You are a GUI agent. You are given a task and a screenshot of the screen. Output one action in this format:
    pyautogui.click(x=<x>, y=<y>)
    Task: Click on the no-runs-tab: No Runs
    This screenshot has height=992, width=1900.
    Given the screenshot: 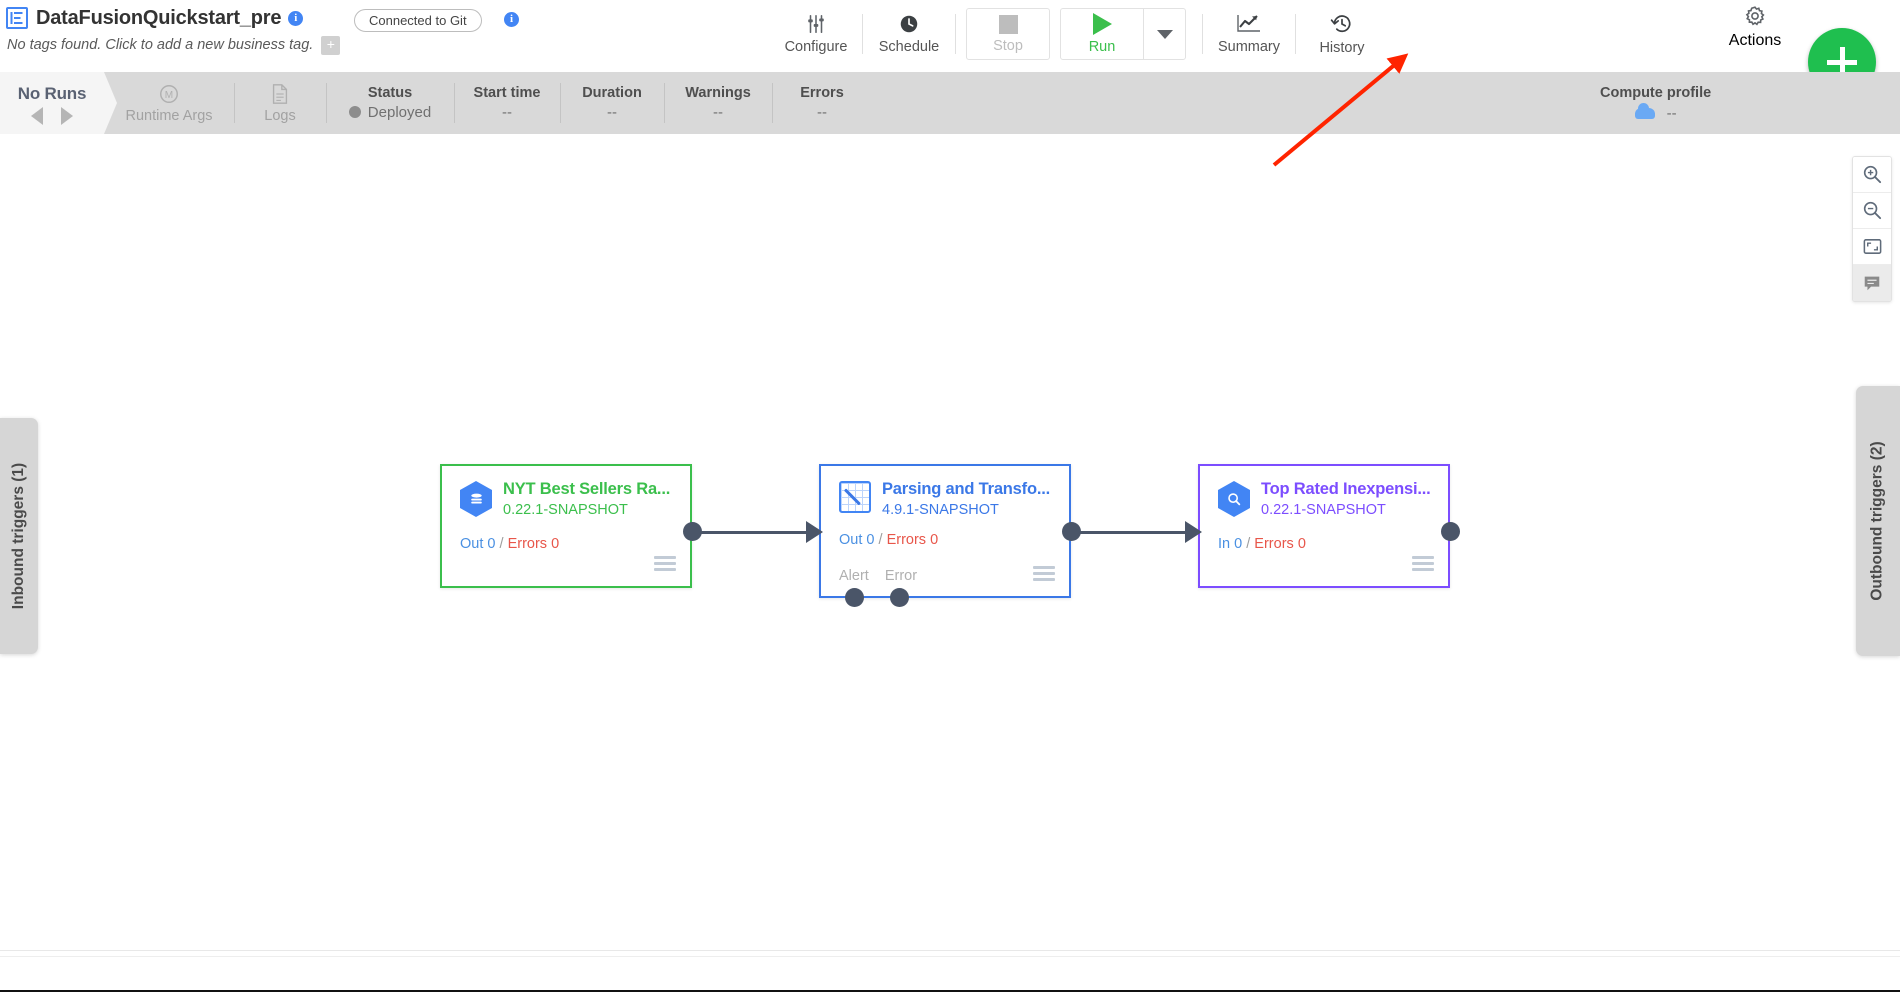 What is the action you would take?
    pyautogui.click(x=58, y=103)
    